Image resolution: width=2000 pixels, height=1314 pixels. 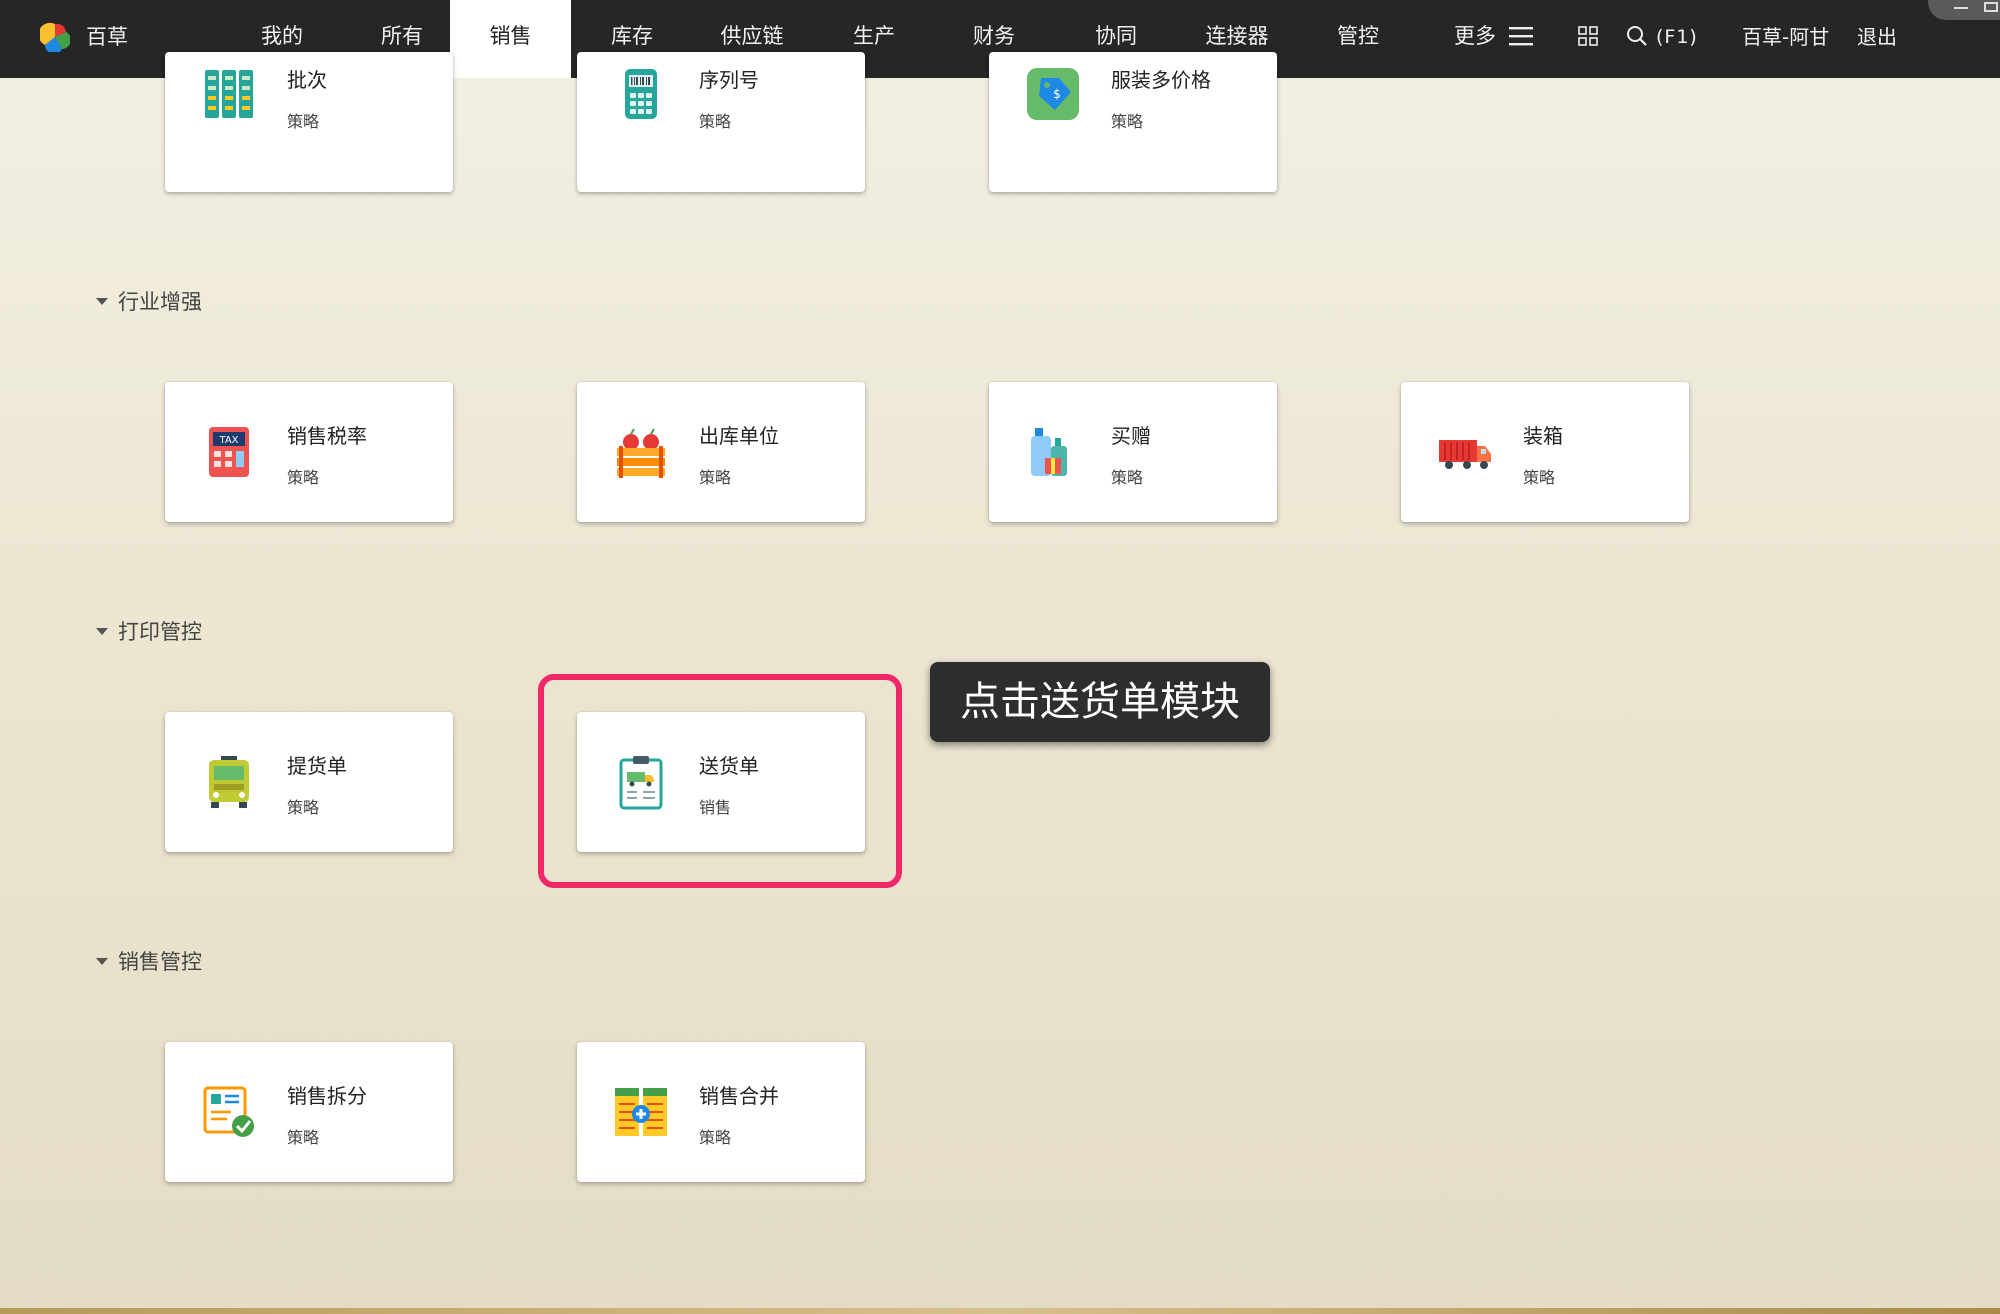 What do you see at coordinates (1521, 36) in the screenshot?
I see `hamburger-menu-icon` at bounding box center [1521, 36].